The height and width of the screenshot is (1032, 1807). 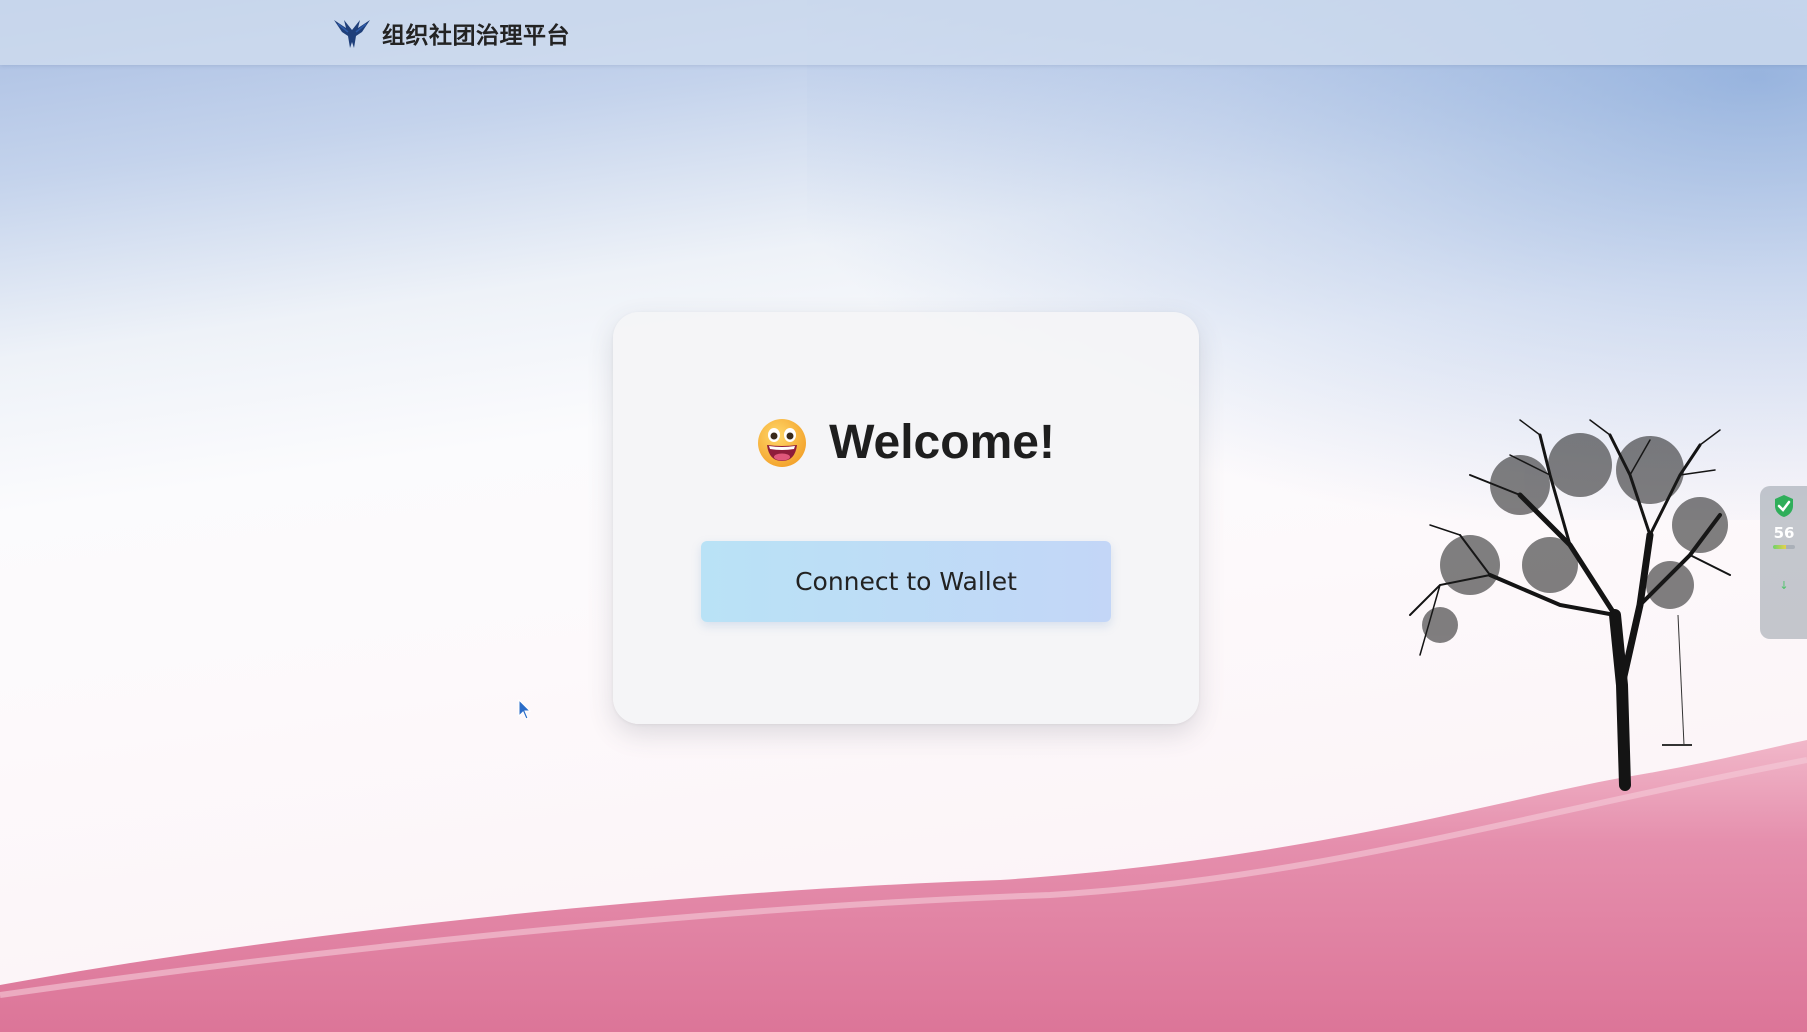 What do you see at coordinates (906, 581) in the screenshot?
I see `connect-wallet-button: Connect to Wallet` at bounding box center [906, 581].